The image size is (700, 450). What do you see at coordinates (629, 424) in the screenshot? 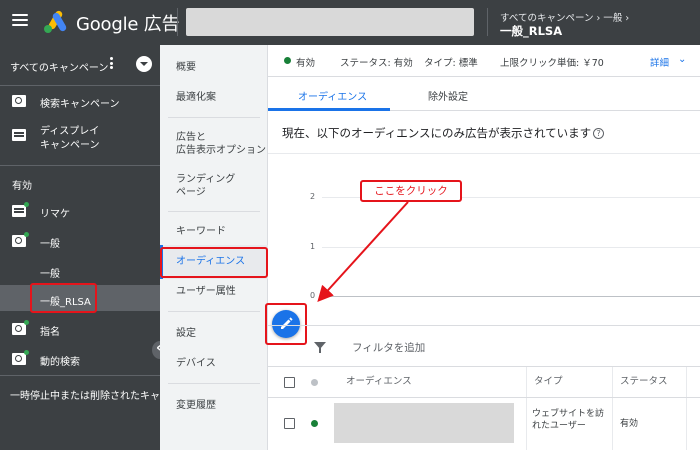
I see `audience-status: 有効` at bounding box center [629, 424].